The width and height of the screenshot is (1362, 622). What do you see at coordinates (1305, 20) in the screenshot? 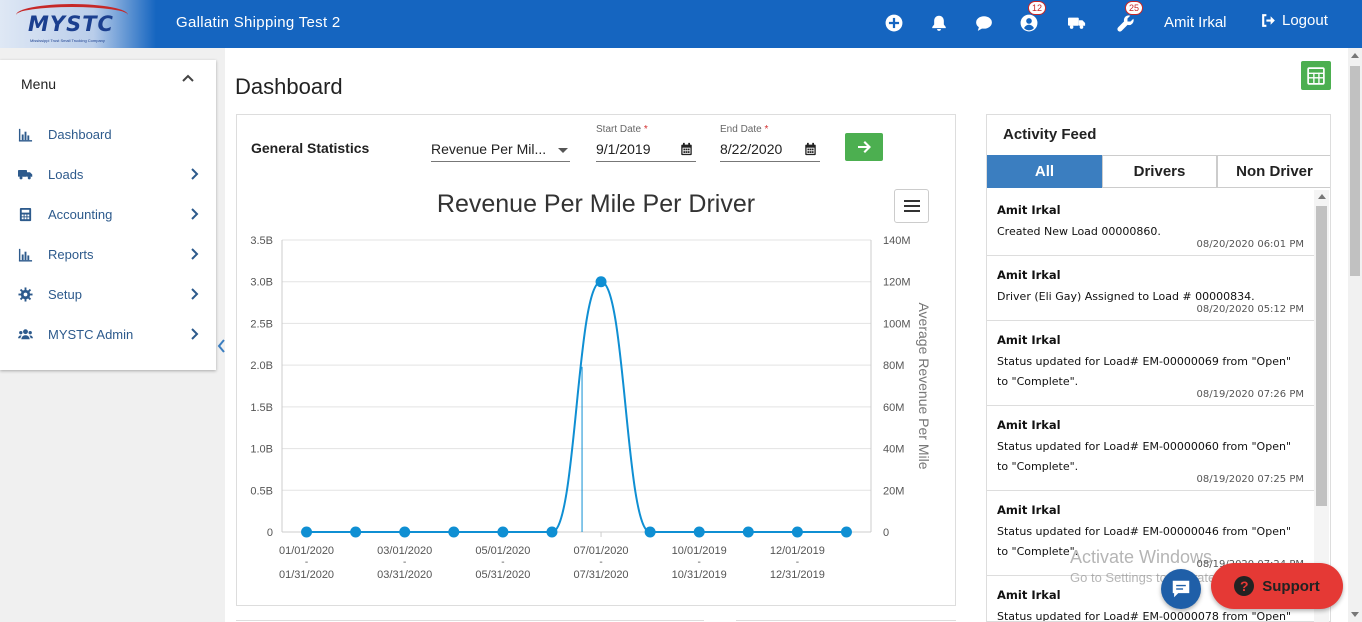
I see `logout-label: Logout` at bounding box center [1305, 20].